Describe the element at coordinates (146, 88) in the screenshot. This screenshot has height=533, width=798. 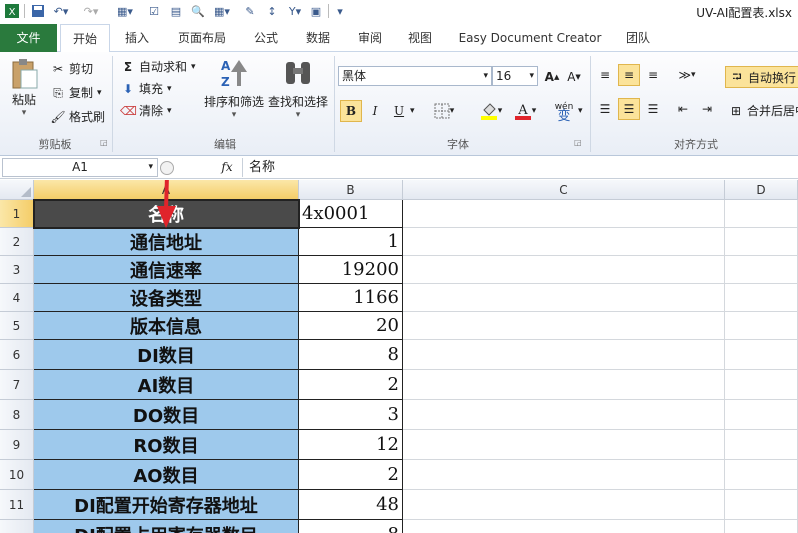
I see `fill-button: ⬇ 填充 ▾` at that location.